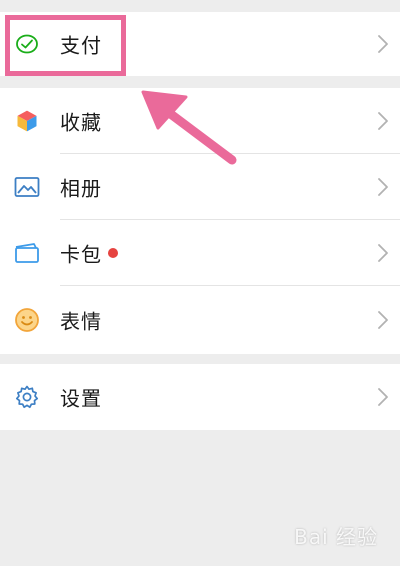 The image size is (400, 566). I want to click on settings-group: 设置, so click(200, 397).